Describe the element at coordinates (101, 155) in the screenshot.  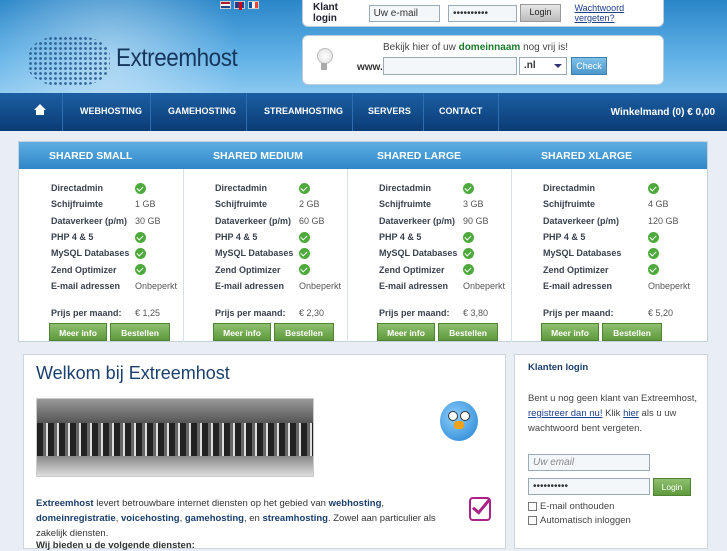
I see `plan-title: SHARED SMALL` at that location.